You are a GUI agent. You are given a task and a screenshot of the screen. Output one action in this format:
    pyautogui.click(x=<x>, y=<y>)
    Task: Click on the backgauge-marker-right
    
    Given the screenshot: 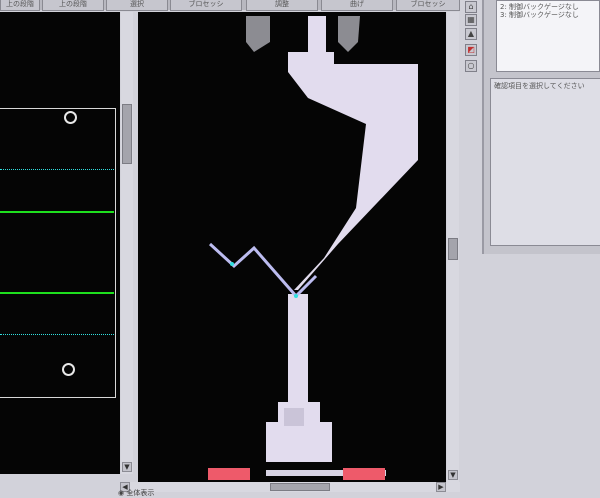 What is the action you would take?
    pyautogui.click(x=364, y=474)
    